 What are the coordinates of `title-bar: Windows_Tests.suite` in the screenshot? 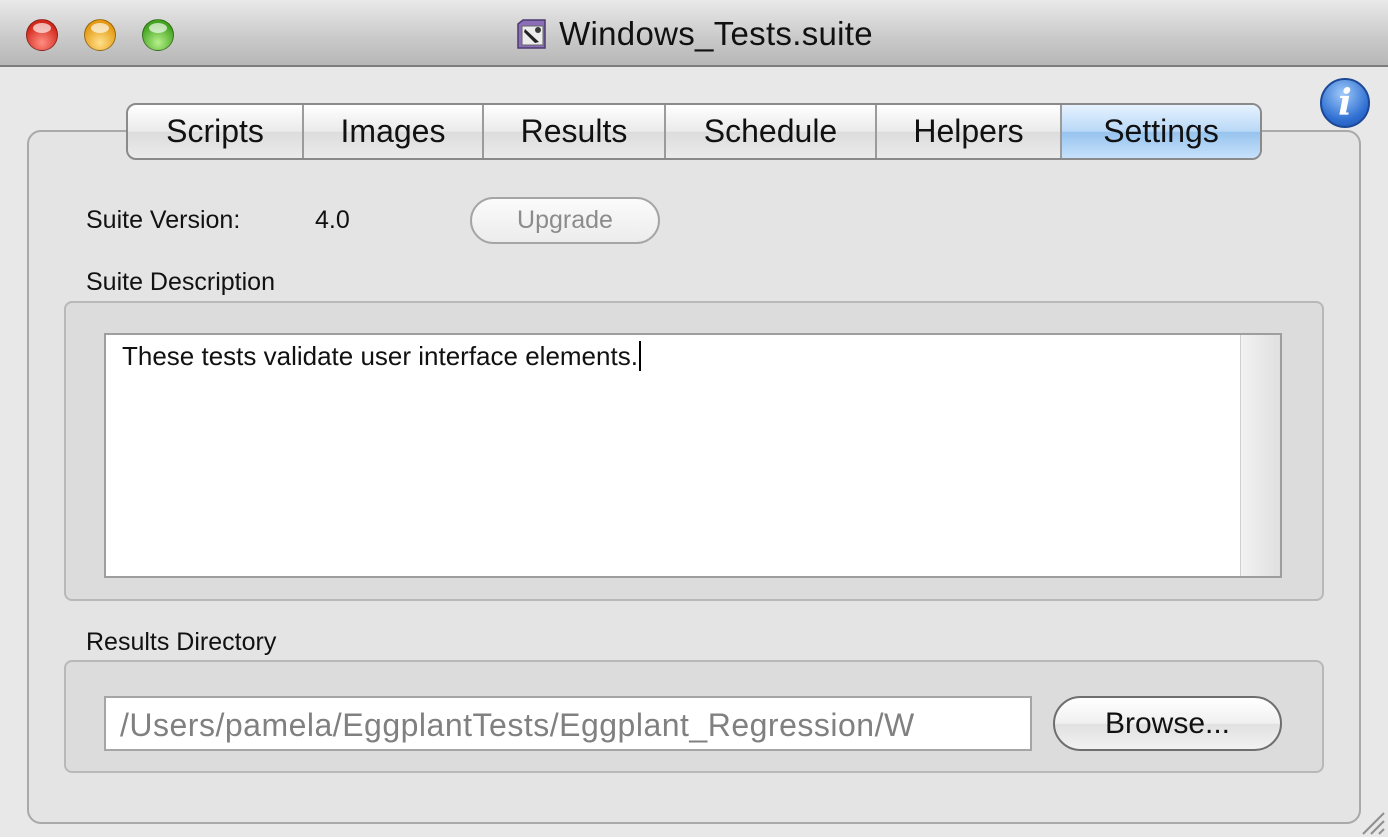 It's located at (694, 33).